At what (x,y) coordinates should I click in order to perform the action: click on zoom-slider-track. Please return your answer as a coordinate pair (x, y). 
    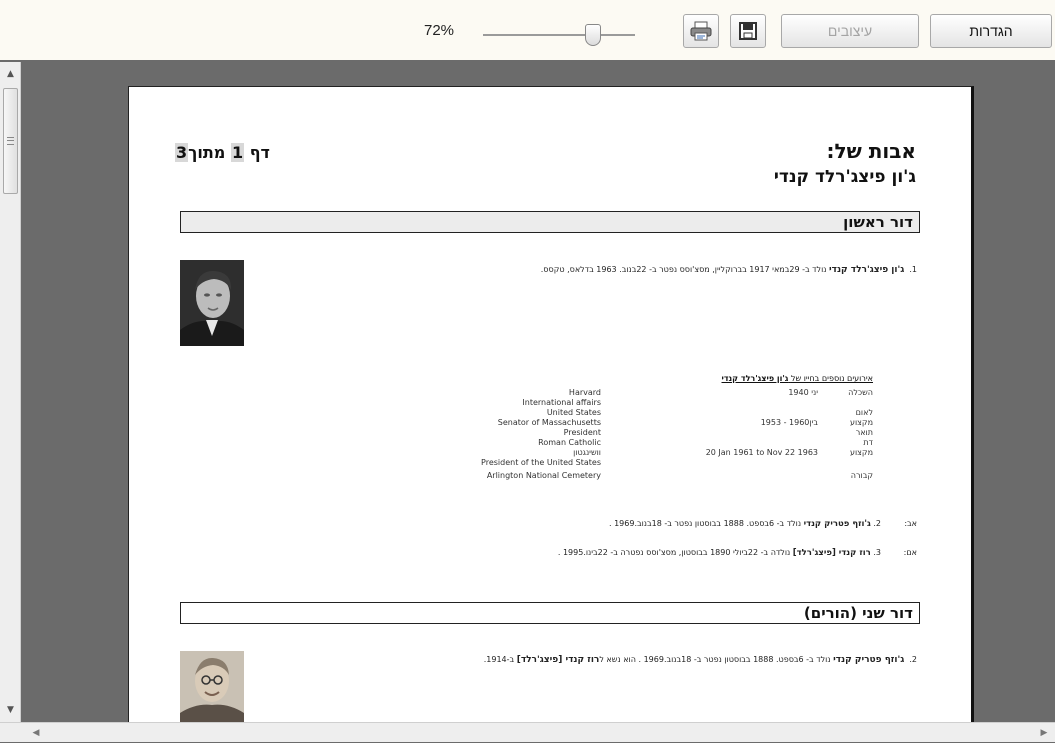
    Looking at the image, I should click on (559, 35).